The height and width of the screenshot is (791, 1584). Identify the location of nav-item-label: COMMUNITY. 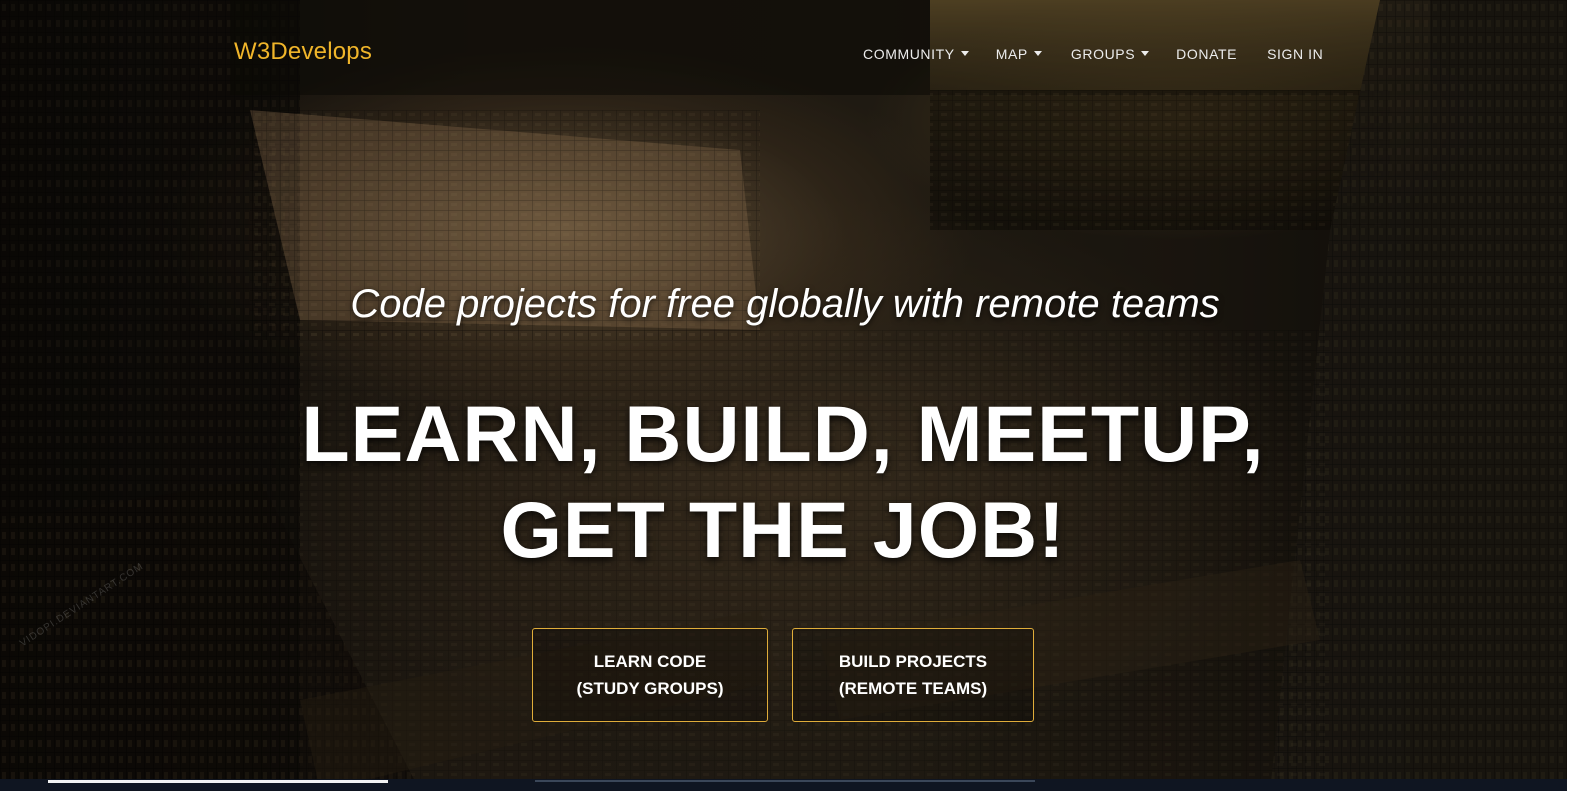
(909, 54).